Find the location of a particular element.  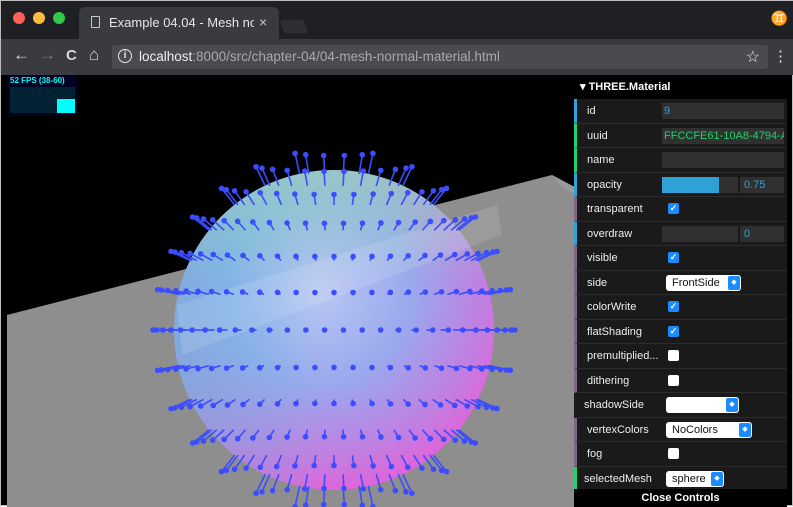

folder-title-three-material: ▾ THREE.Material is located at coordinates (680, 87).